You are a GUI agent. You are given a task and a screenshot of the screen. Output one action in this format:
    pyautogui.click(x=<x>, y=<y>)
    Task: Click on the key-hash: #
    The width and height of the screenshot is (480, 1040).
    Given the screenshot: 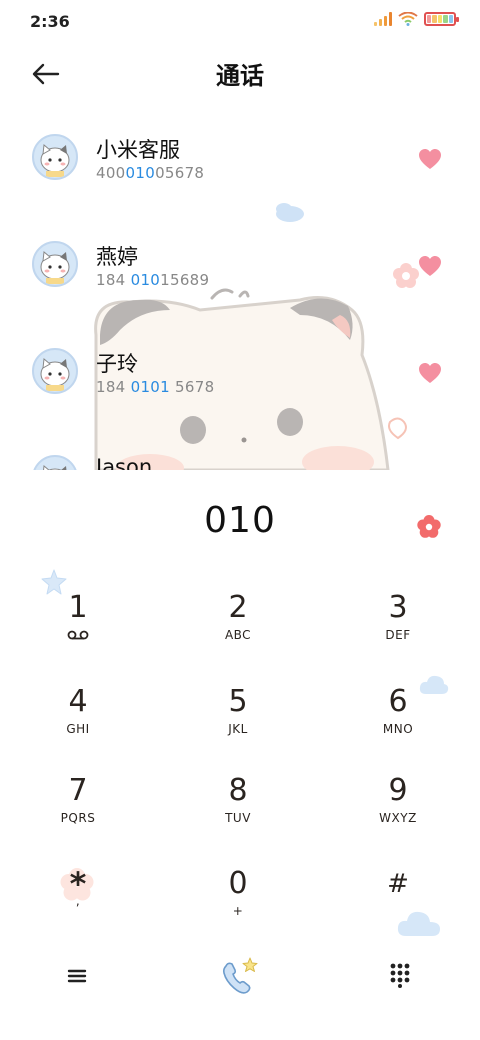 What is the action you would take?
    pyautogui.click(x=398, y=906)
    